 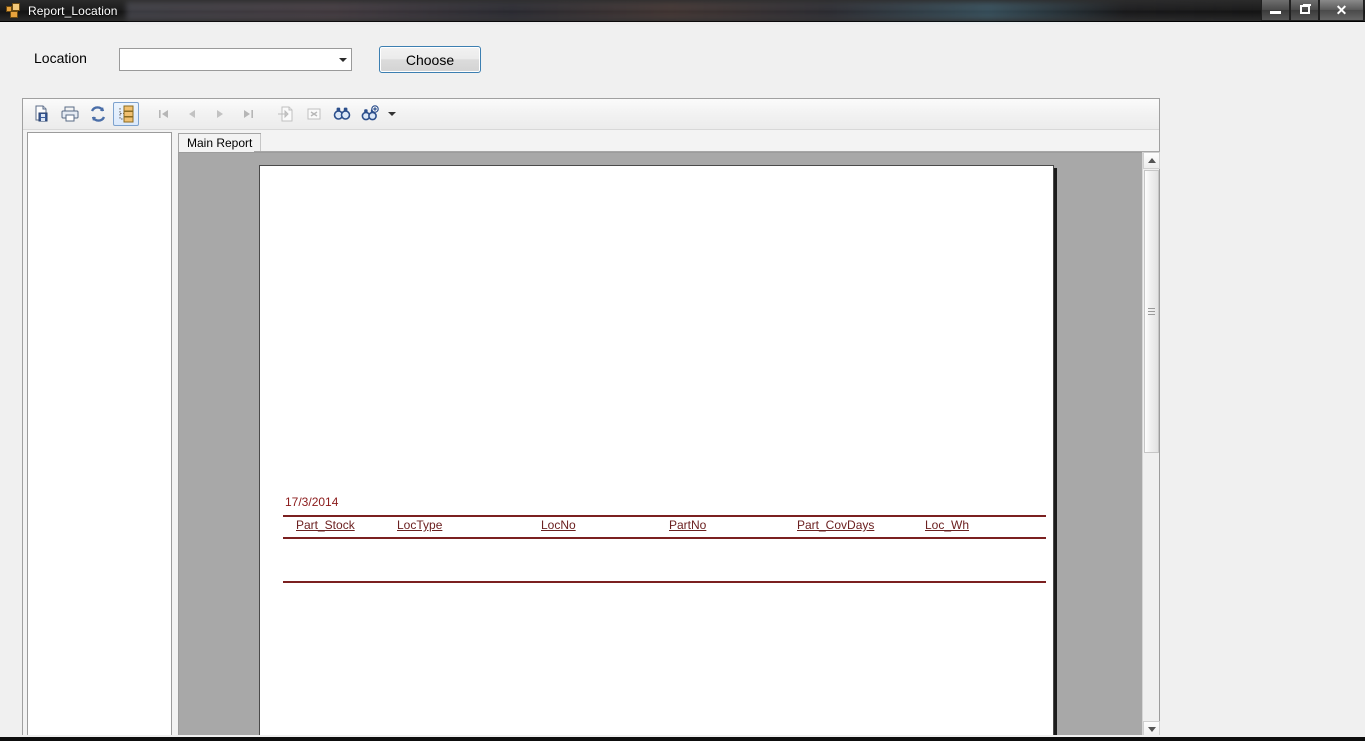 I want to click on title-bar: Report_Location ✕, so click(x=682, y=11).